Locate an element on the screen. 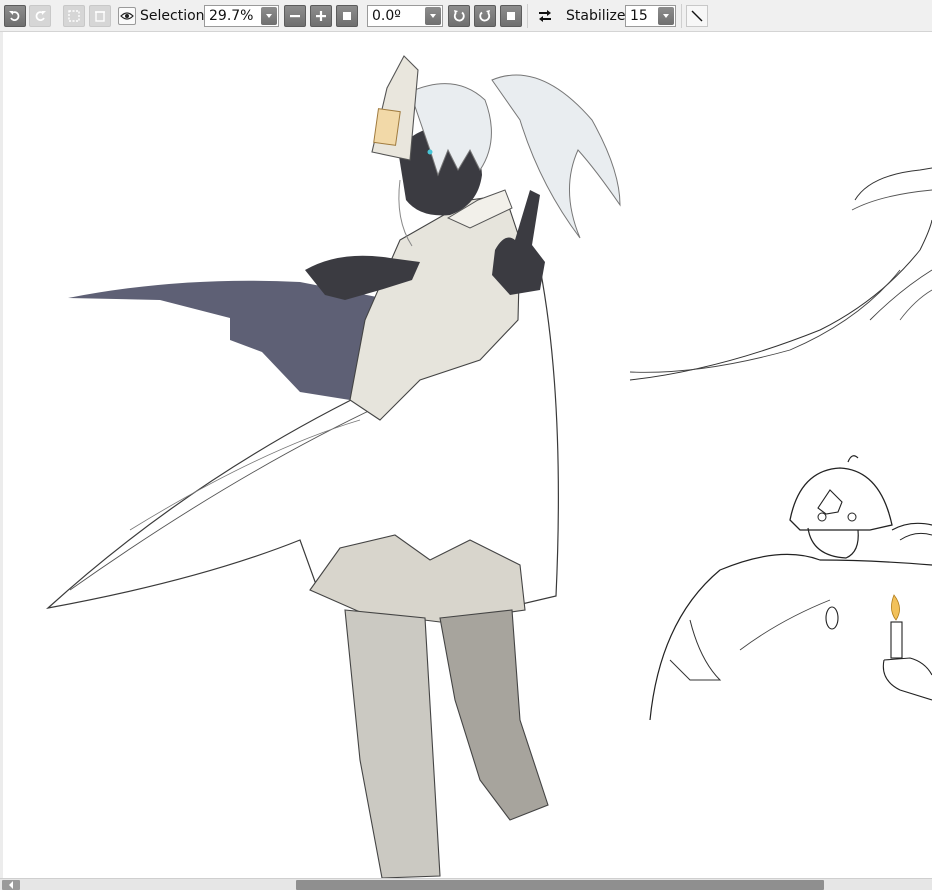  deselect-button is located at coordinates (74, 16).